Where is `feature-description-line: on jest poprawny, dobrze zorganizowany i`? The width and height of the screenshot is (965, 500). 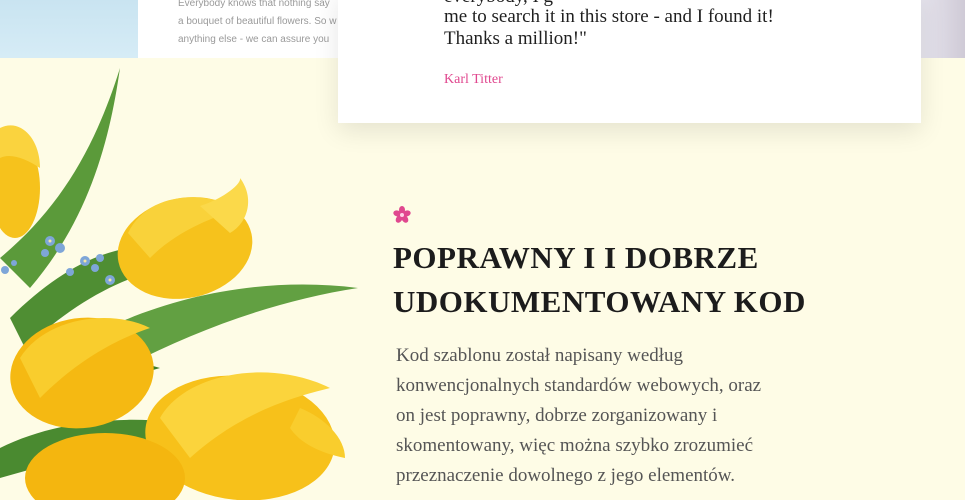
feature-description-line: on jest poprawny, dobrze zorganizowany i is located at coordinates (557, 415).